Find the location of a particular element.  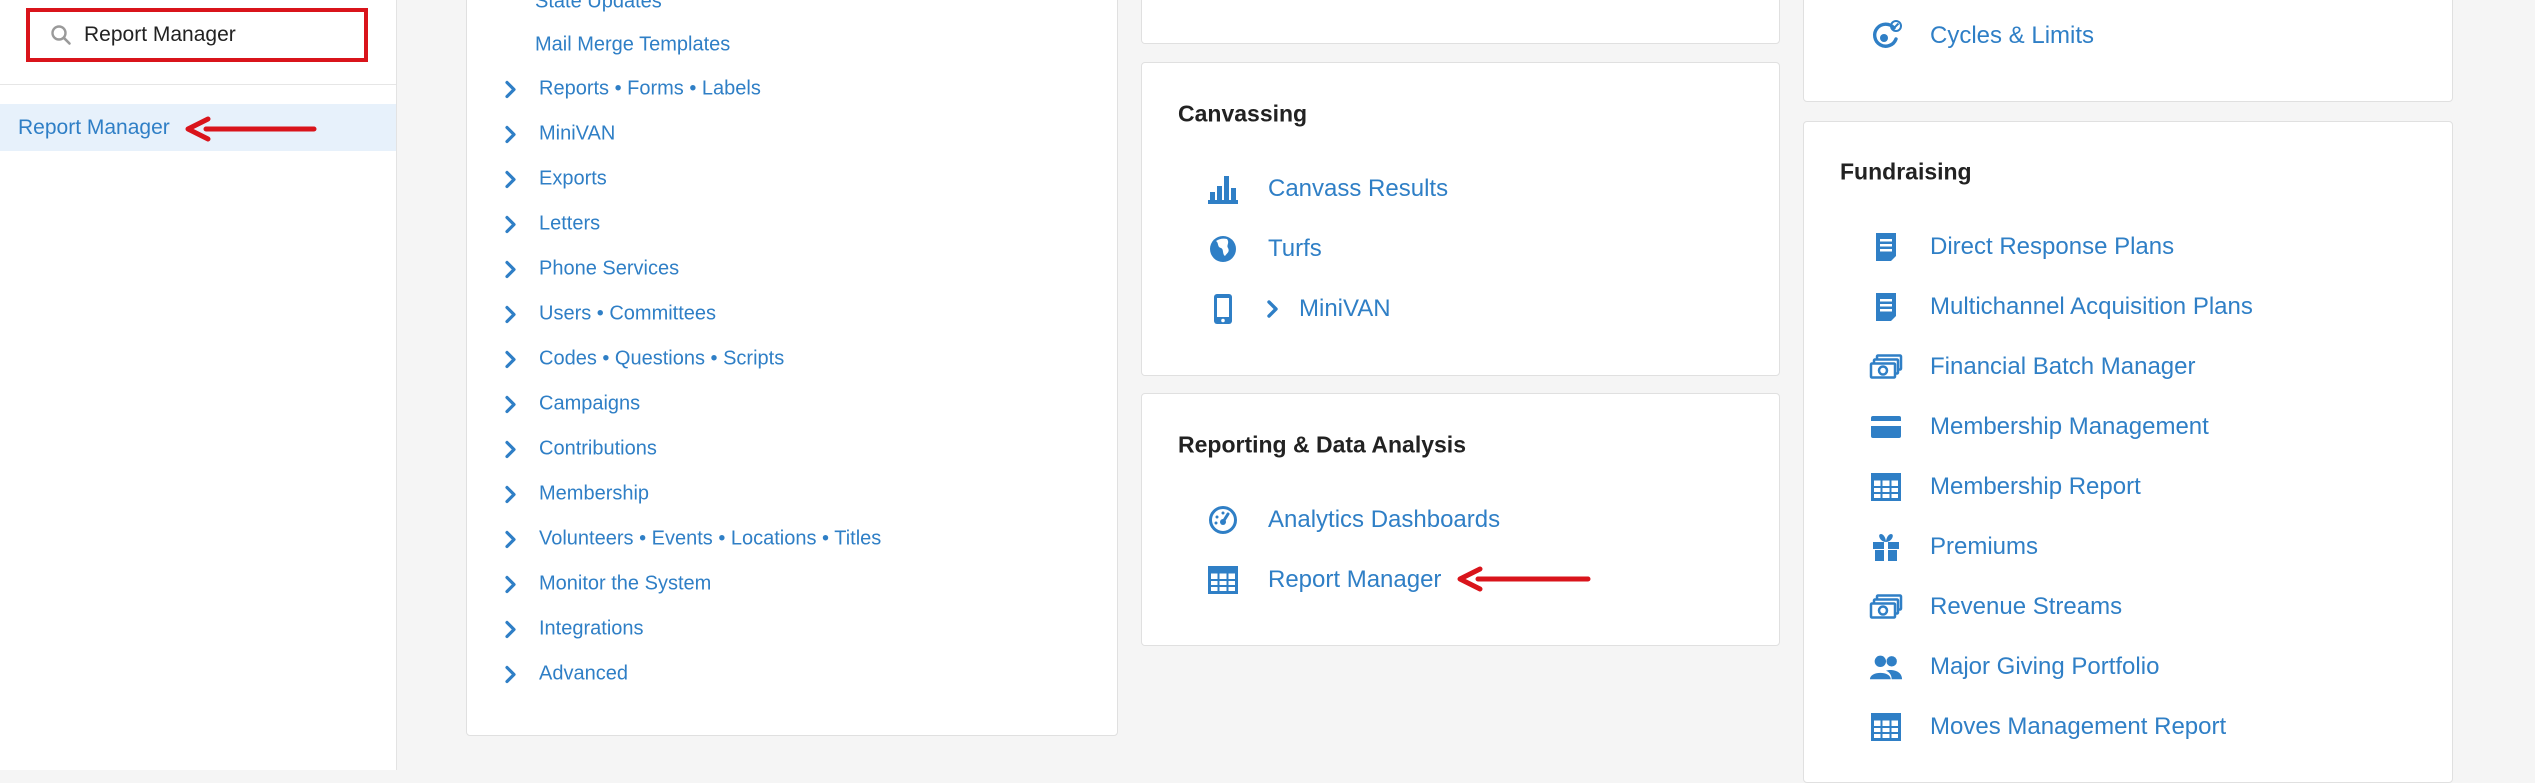

cycles-limits-label: Cycles & Limits is located at coordinates (2012, 35).